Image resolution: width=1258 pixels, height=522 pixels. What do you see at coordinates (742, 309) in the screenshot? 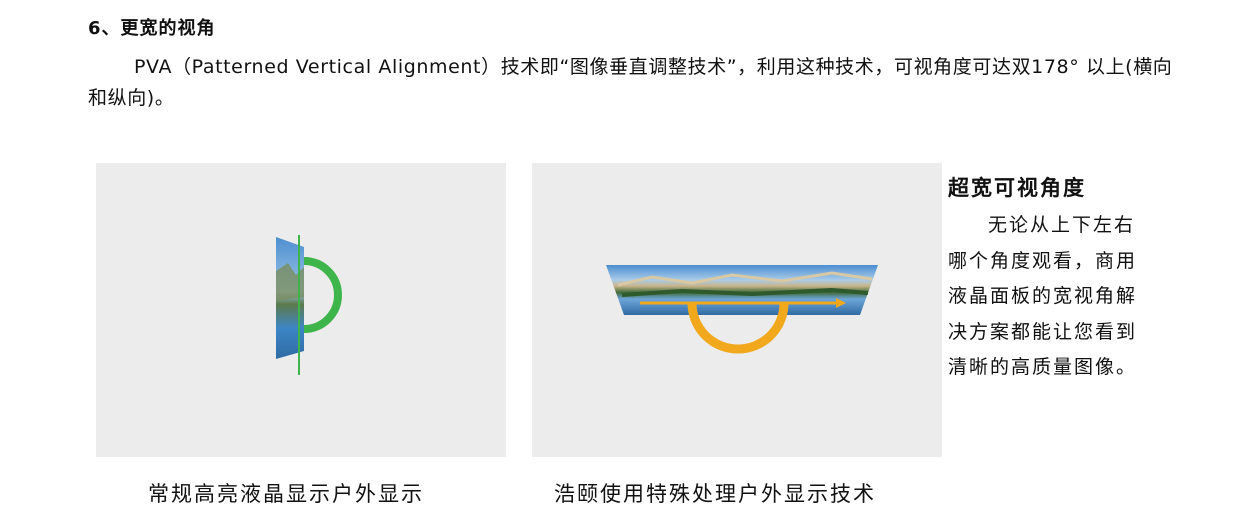
I see `wide-angle-illustration` at bounding box center [742, 309].